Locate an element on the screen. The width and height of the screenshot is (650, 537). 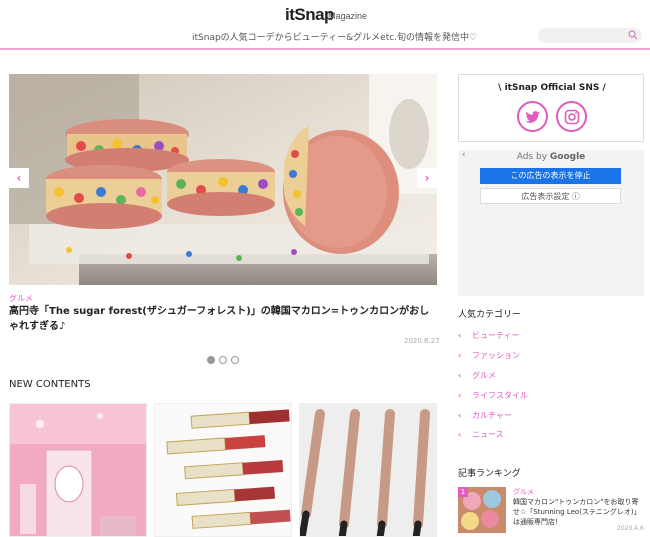
category-label: グルメ is located at coordinates (484, 375).